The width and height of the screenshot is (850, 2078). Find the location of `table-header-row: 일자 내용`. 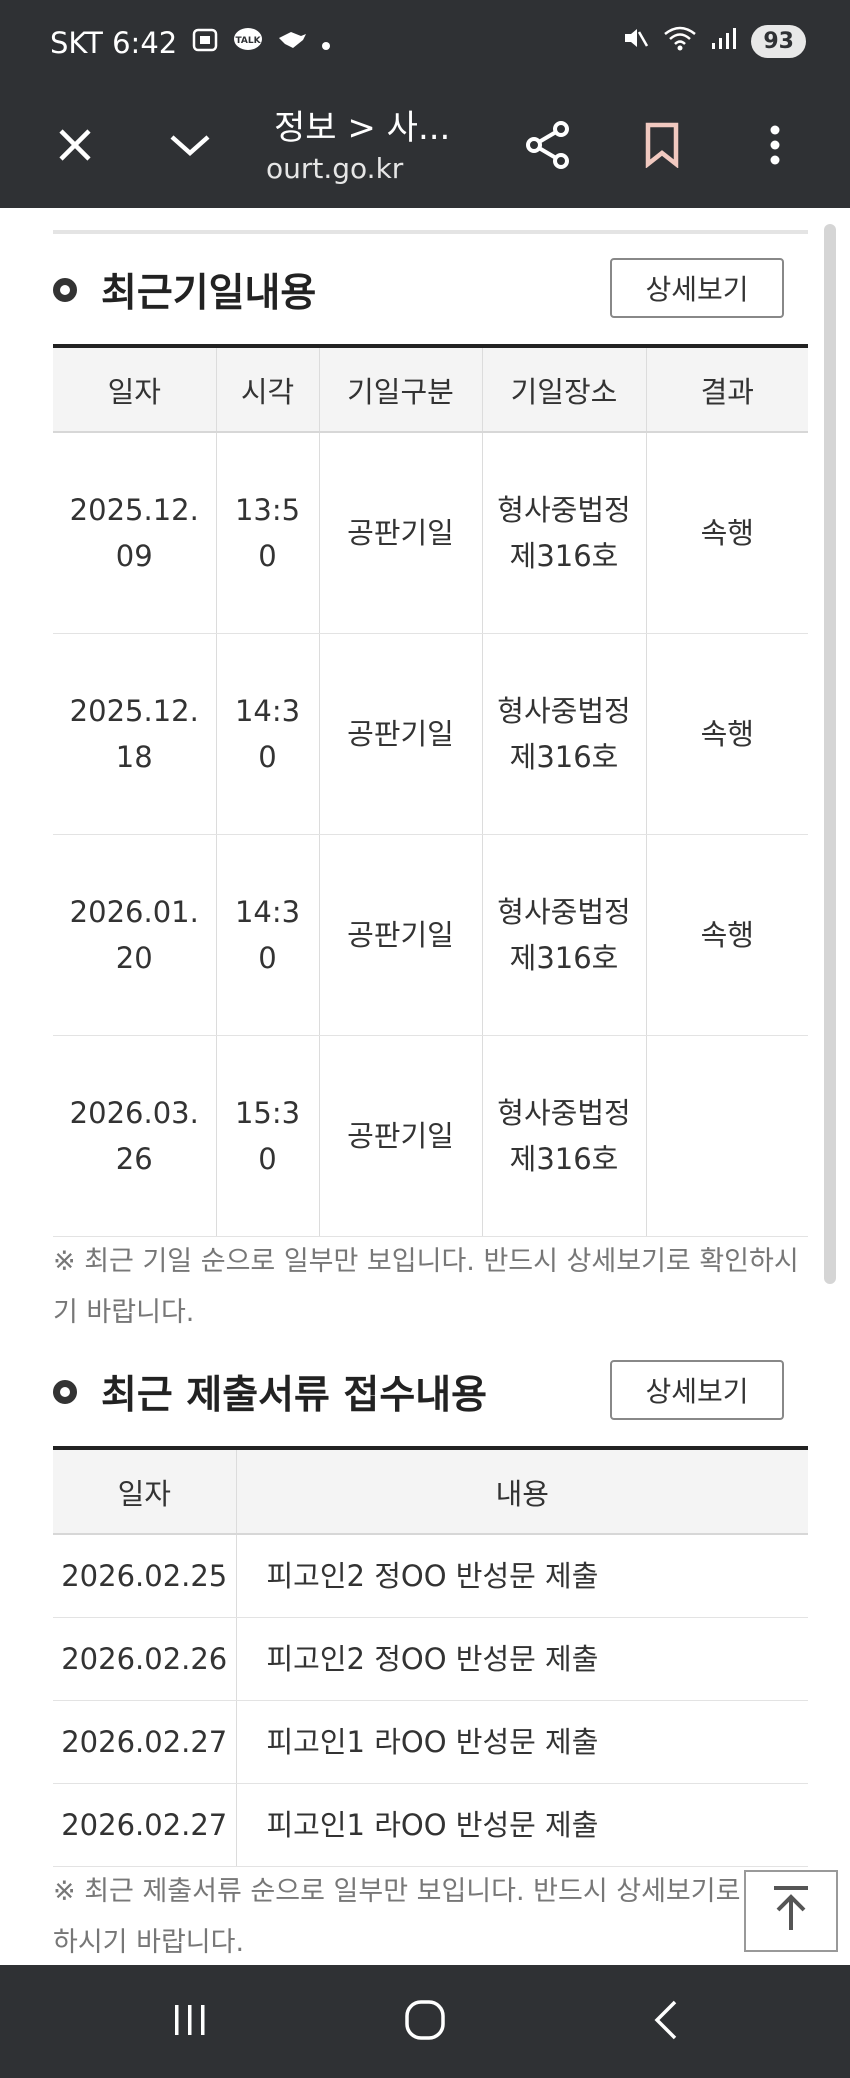

table-header-row: 일자 내용 is located at coordinates (430, 1491).